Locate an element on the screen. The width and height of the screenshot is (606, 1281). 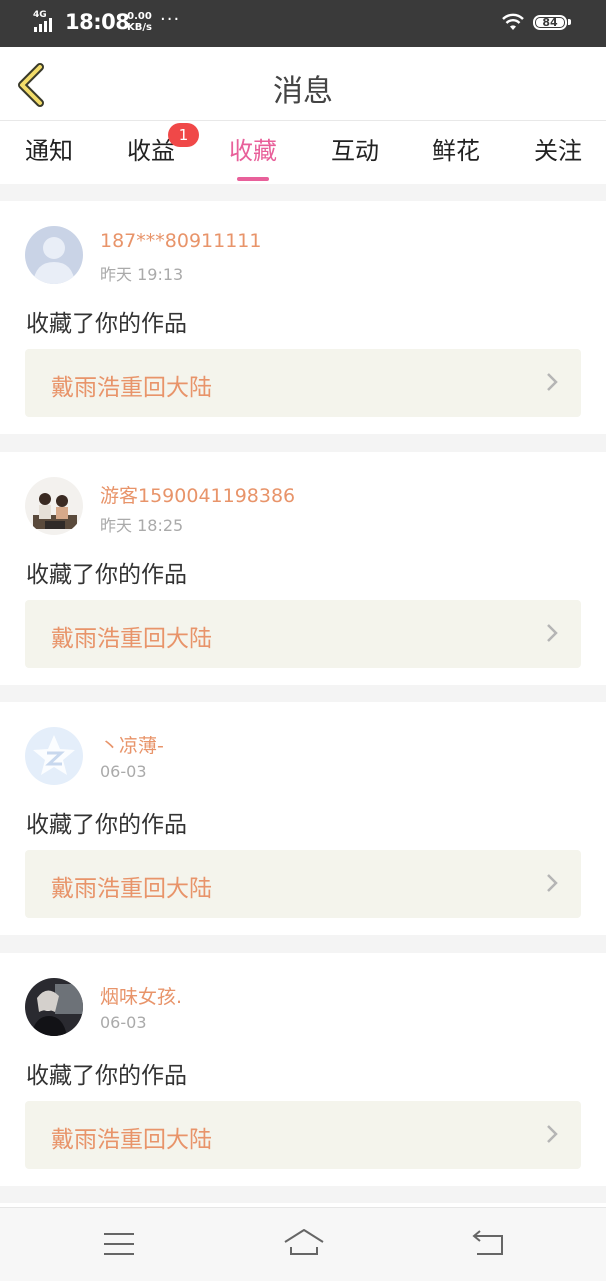
home-button is located at coordinates (303, 1244).